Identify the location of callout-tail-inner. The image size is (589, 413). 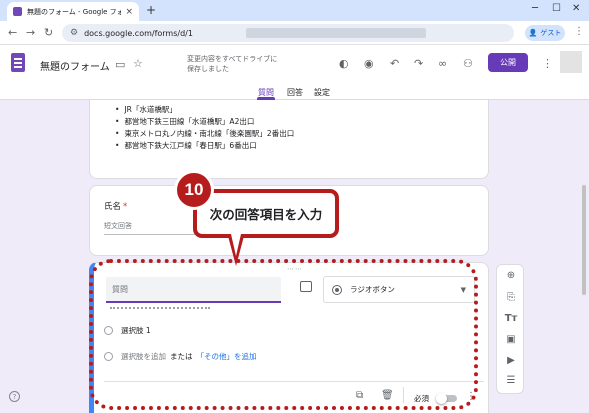
(236, 245).